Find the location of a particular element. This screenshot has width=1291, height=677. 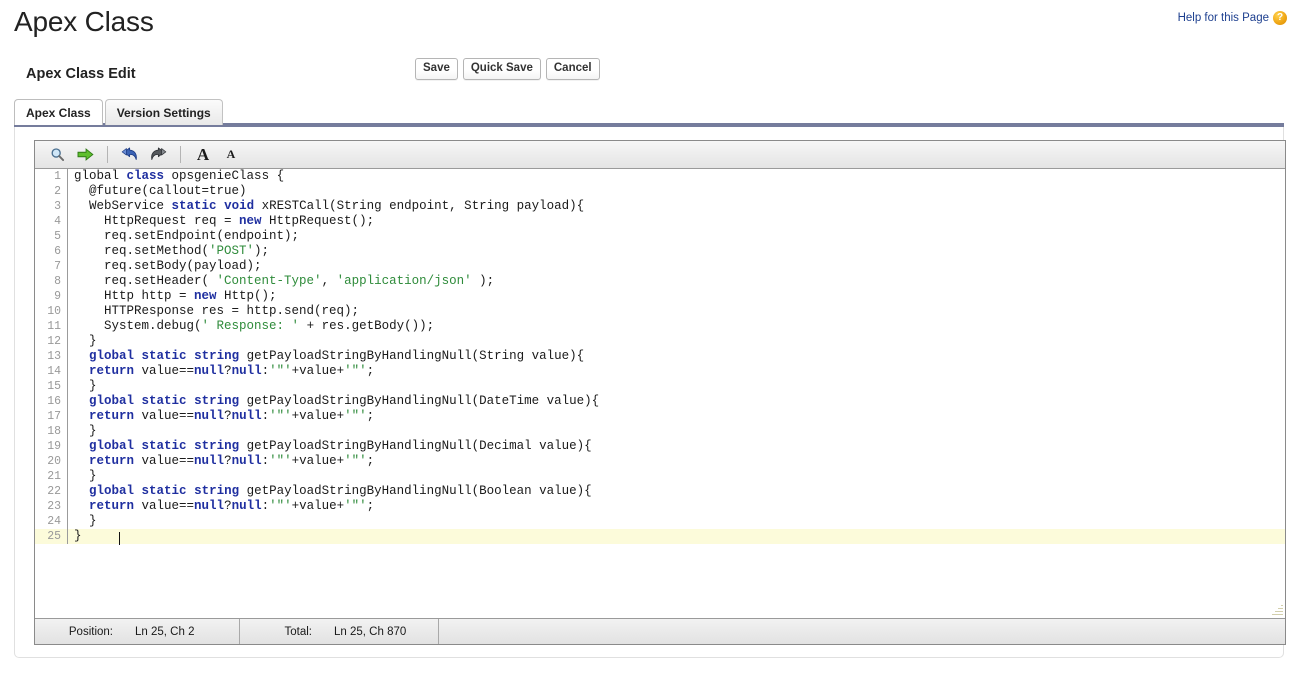

code-line: 12 } is located at coordinates (660, 341).